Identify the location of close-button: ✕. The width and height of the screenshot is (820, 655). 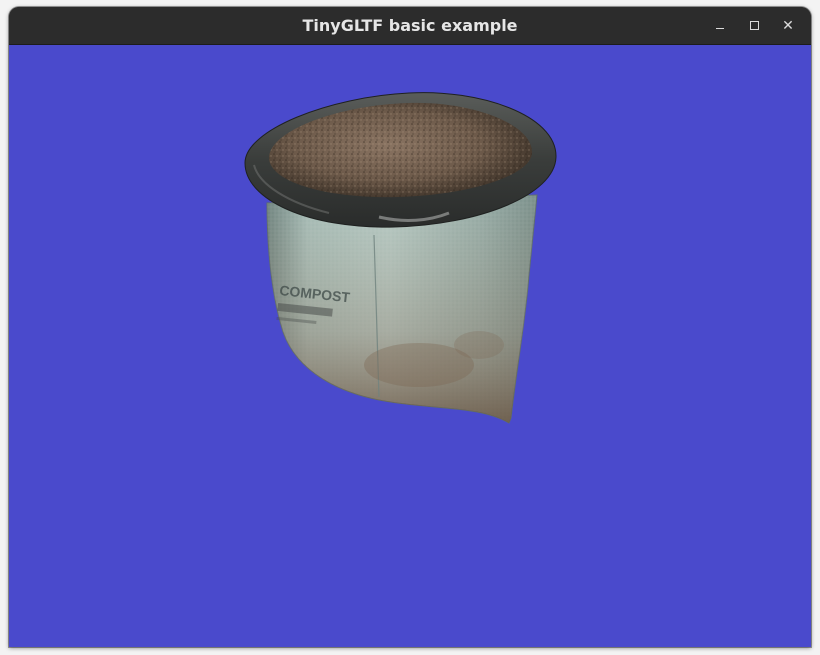
(788, 25).